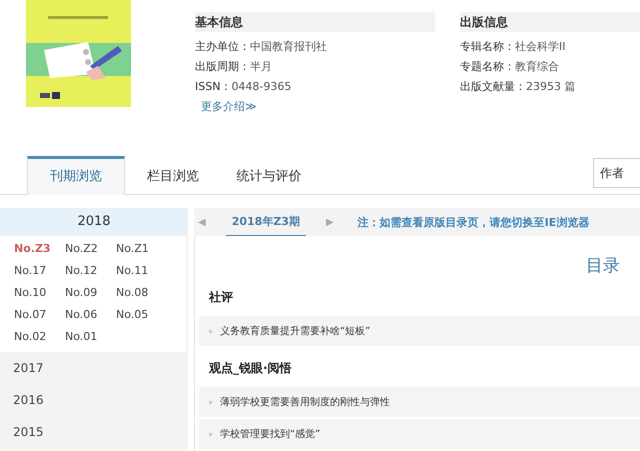 The width and height of the screenshot is (640, 451). What do you see at coordinates (603, 266) in the screenshot?
I see `toc-title: 目录` at bounding box center [603, 266].